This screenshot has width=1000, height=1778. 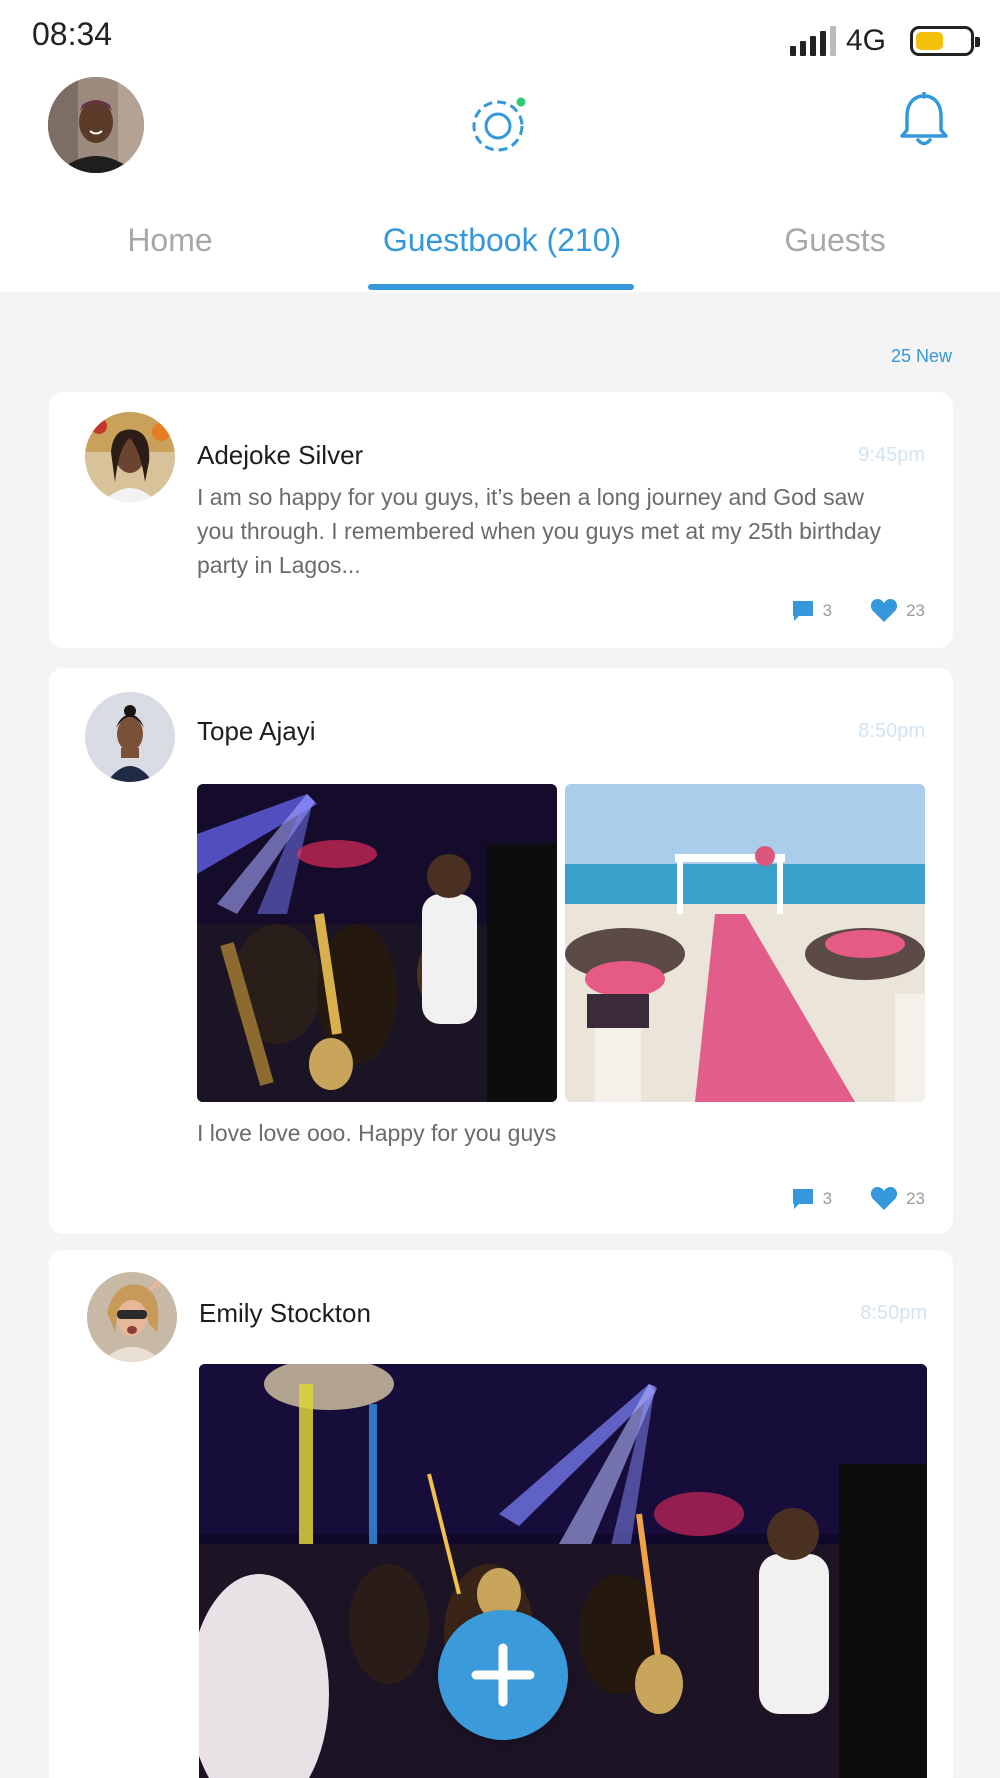 What do you see at coordinates (865, 40) in the screenshot?
I see `network-type: 4G` at bounding box center [865, 40].